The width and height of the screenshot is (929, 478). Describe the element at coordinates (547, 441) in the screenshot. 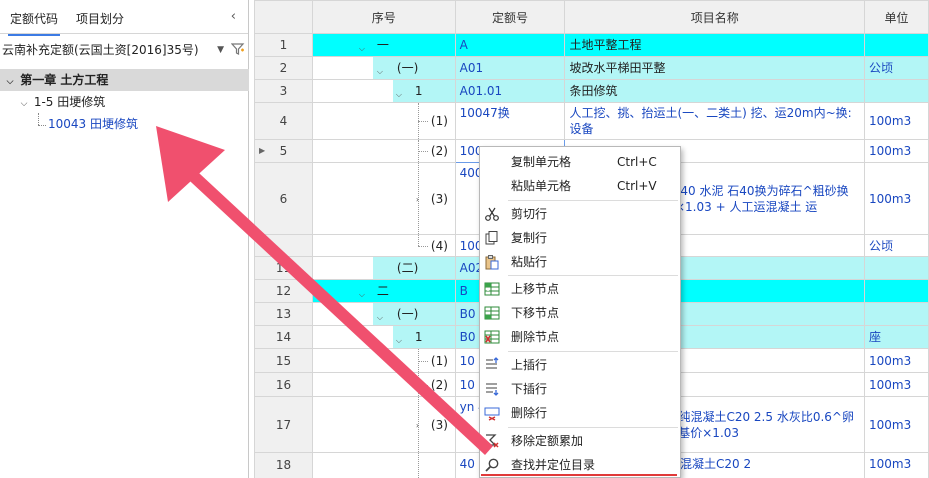

I see `menu-item-label: 移除定额累加` at that location.